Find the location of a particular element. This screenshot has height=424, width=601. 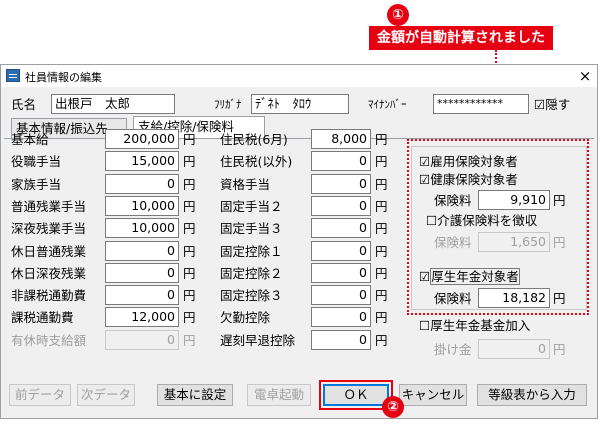

pay-item-amount-field: 12,000 is located at coordinates (142, 317).